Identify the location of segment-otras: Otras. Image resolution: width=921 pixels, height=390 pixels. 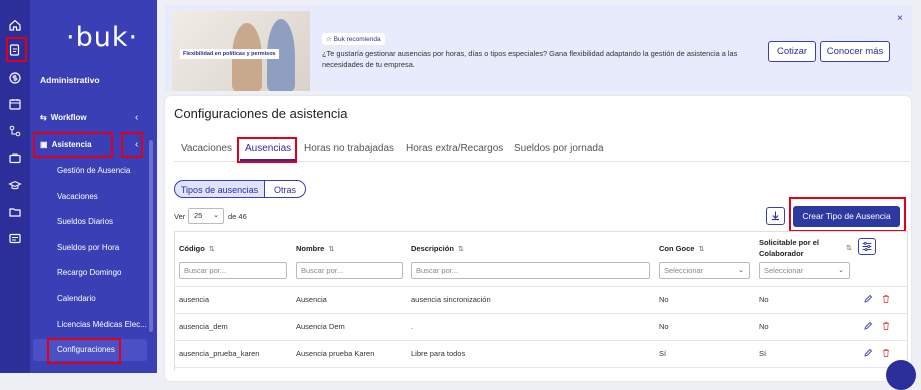
(285, 189).